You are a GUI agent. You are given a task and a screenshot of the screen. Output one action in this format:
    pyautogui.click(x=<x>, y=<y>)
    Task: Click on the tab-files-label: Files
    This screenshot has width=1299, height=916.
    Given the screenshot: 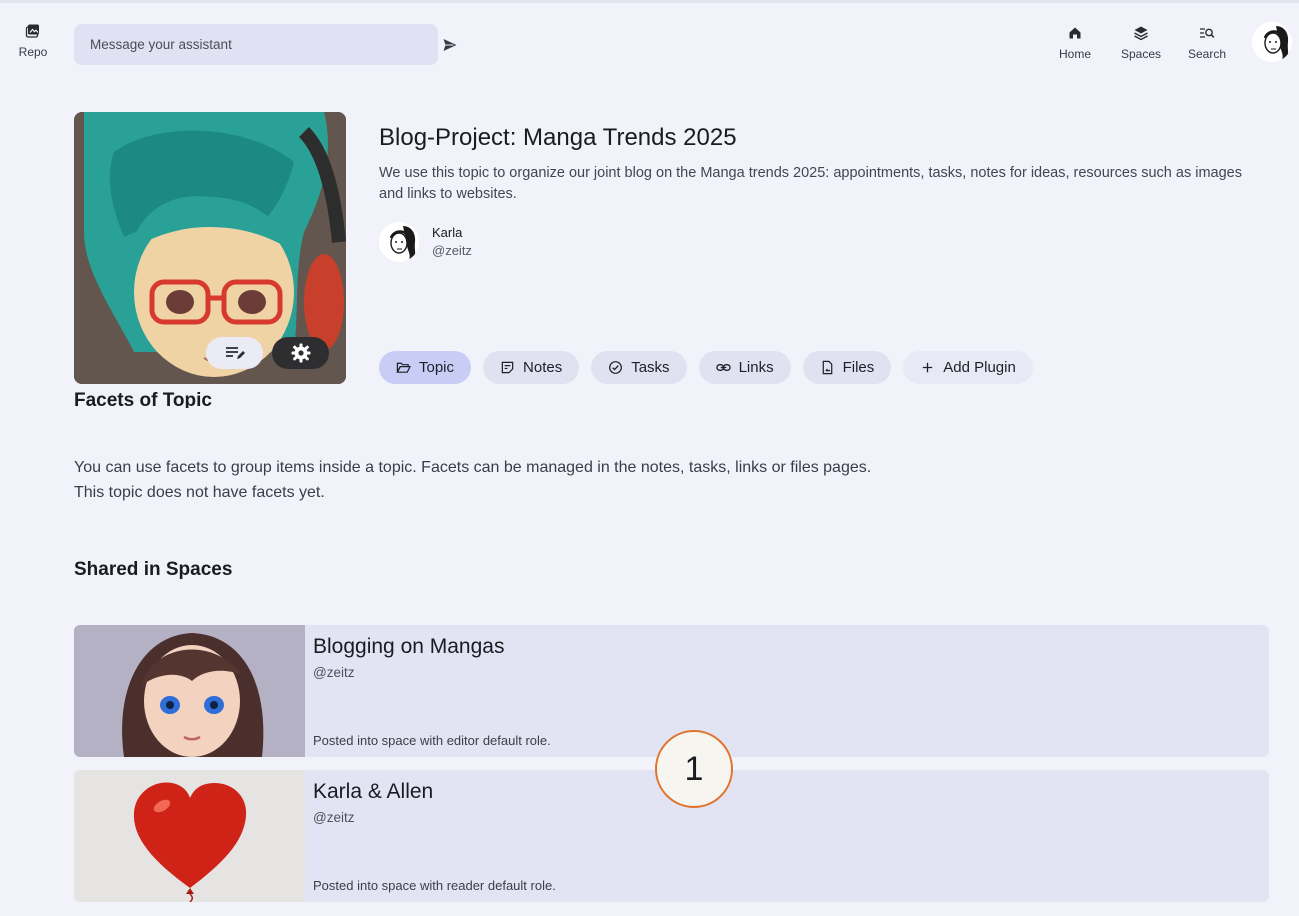 What is the action you would take?
    pyautogui.click(x=858, y=367)
    